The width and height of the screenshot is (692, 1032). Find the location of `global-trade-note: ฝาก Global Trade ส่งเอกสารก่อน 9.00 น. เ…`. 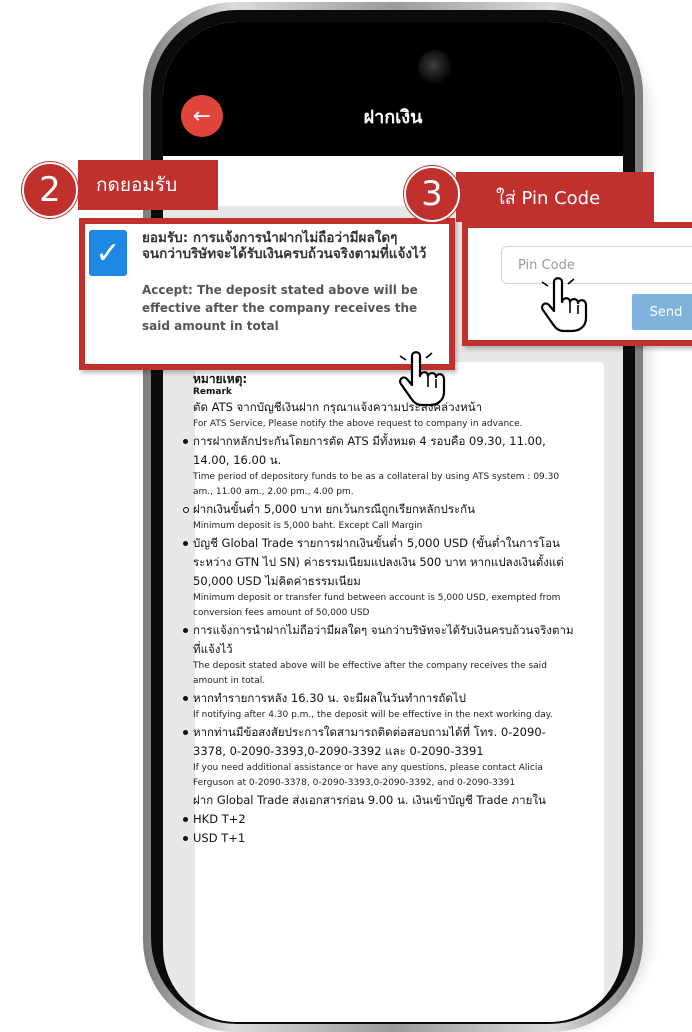

global-trade-note: ฝาก Global Trade ส่งเอกสารก่อน 9.00 น. เ… is located at coordinates (369, 800).